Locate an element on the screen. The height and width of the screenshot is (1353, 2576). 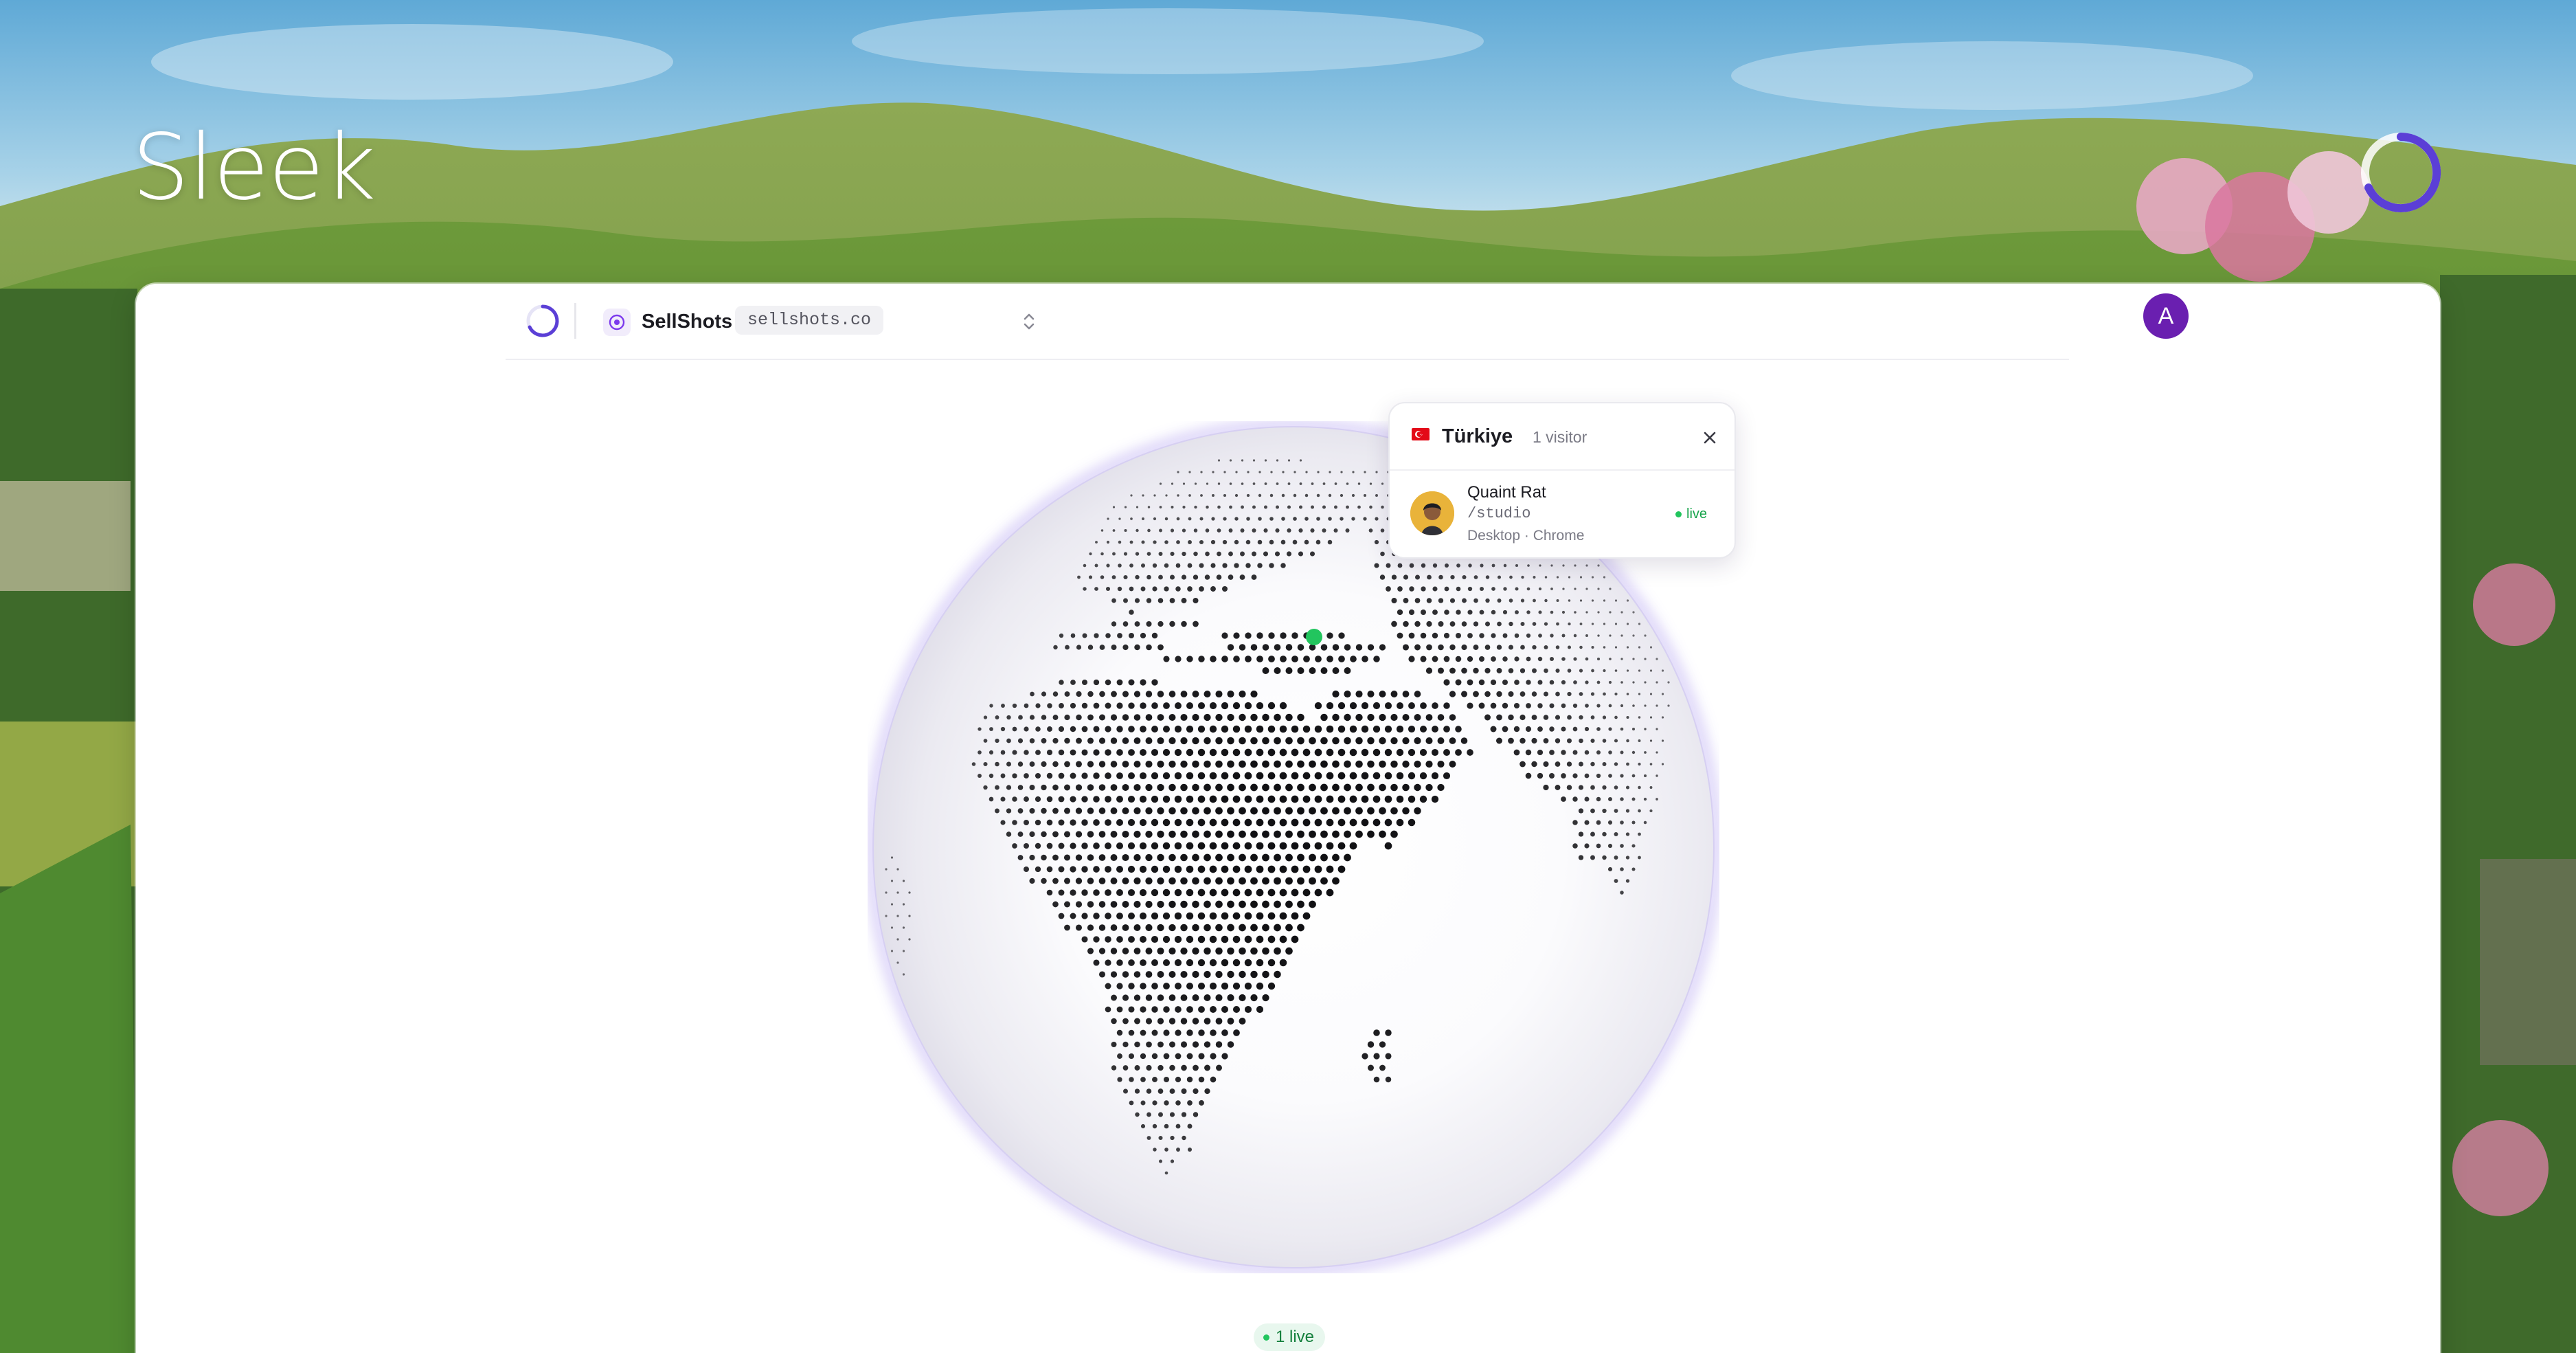
chevron-up-down-icon is located at coordinates (1029, 322).